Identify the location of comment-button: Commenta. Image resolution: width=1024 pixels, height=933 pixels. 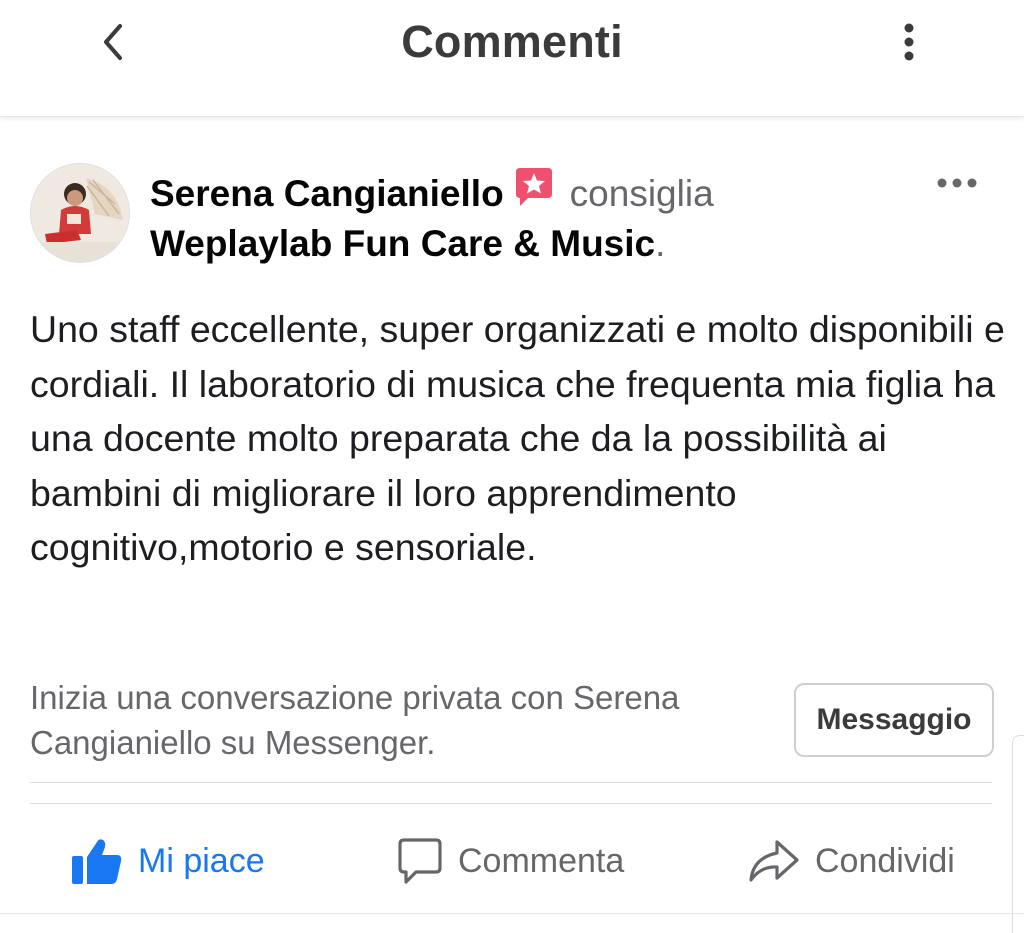
(509, 861).